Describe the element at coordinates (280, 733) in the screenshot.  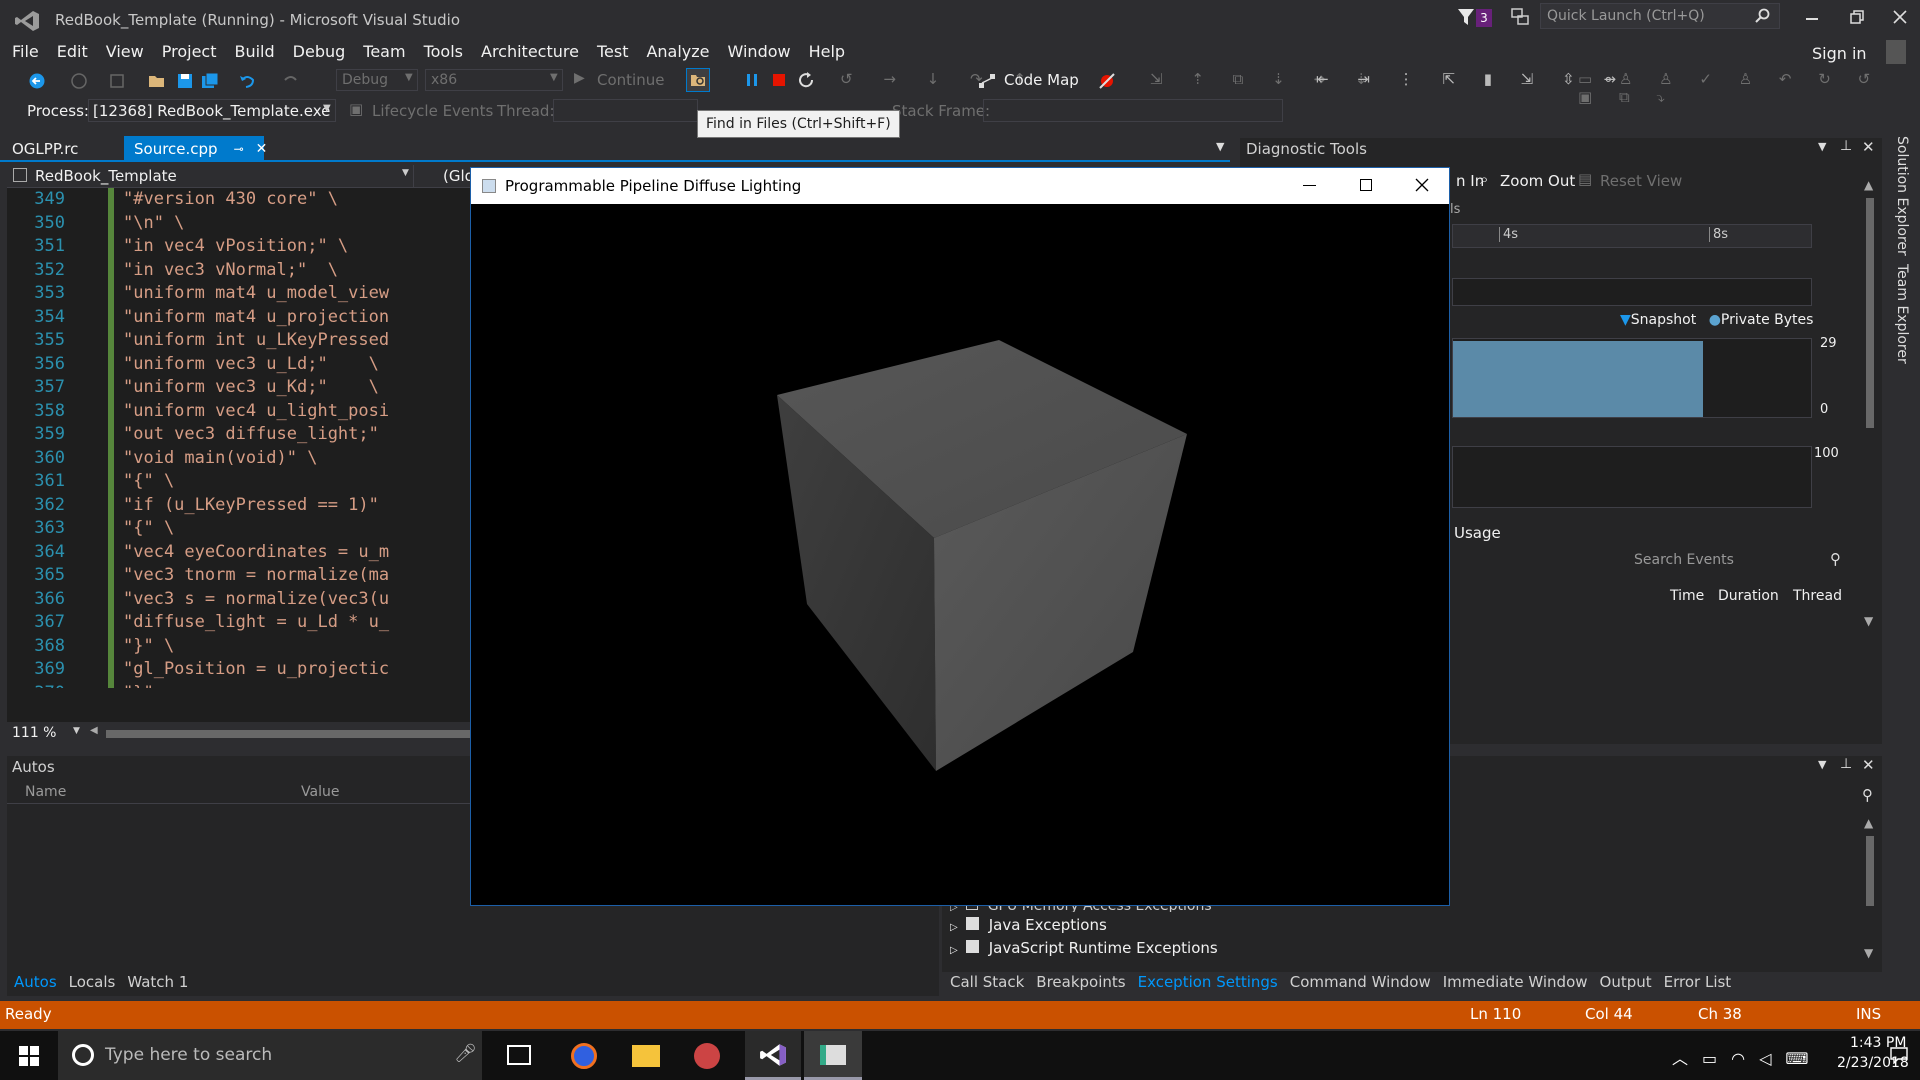
I see `horizontal-scrollbar: ◀` at that location.